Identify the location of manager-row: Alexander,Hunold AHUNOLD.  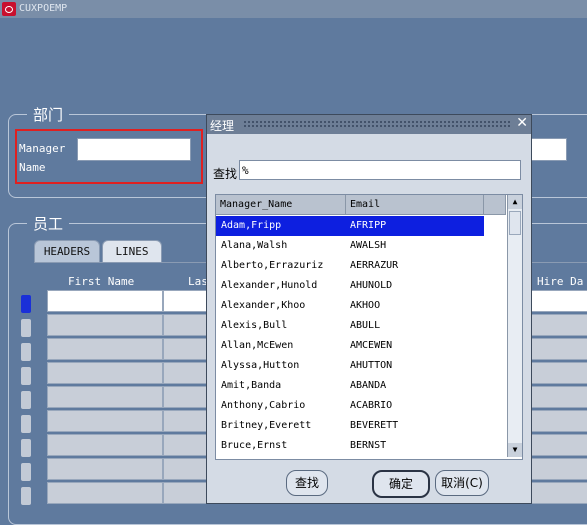
(350, 286).